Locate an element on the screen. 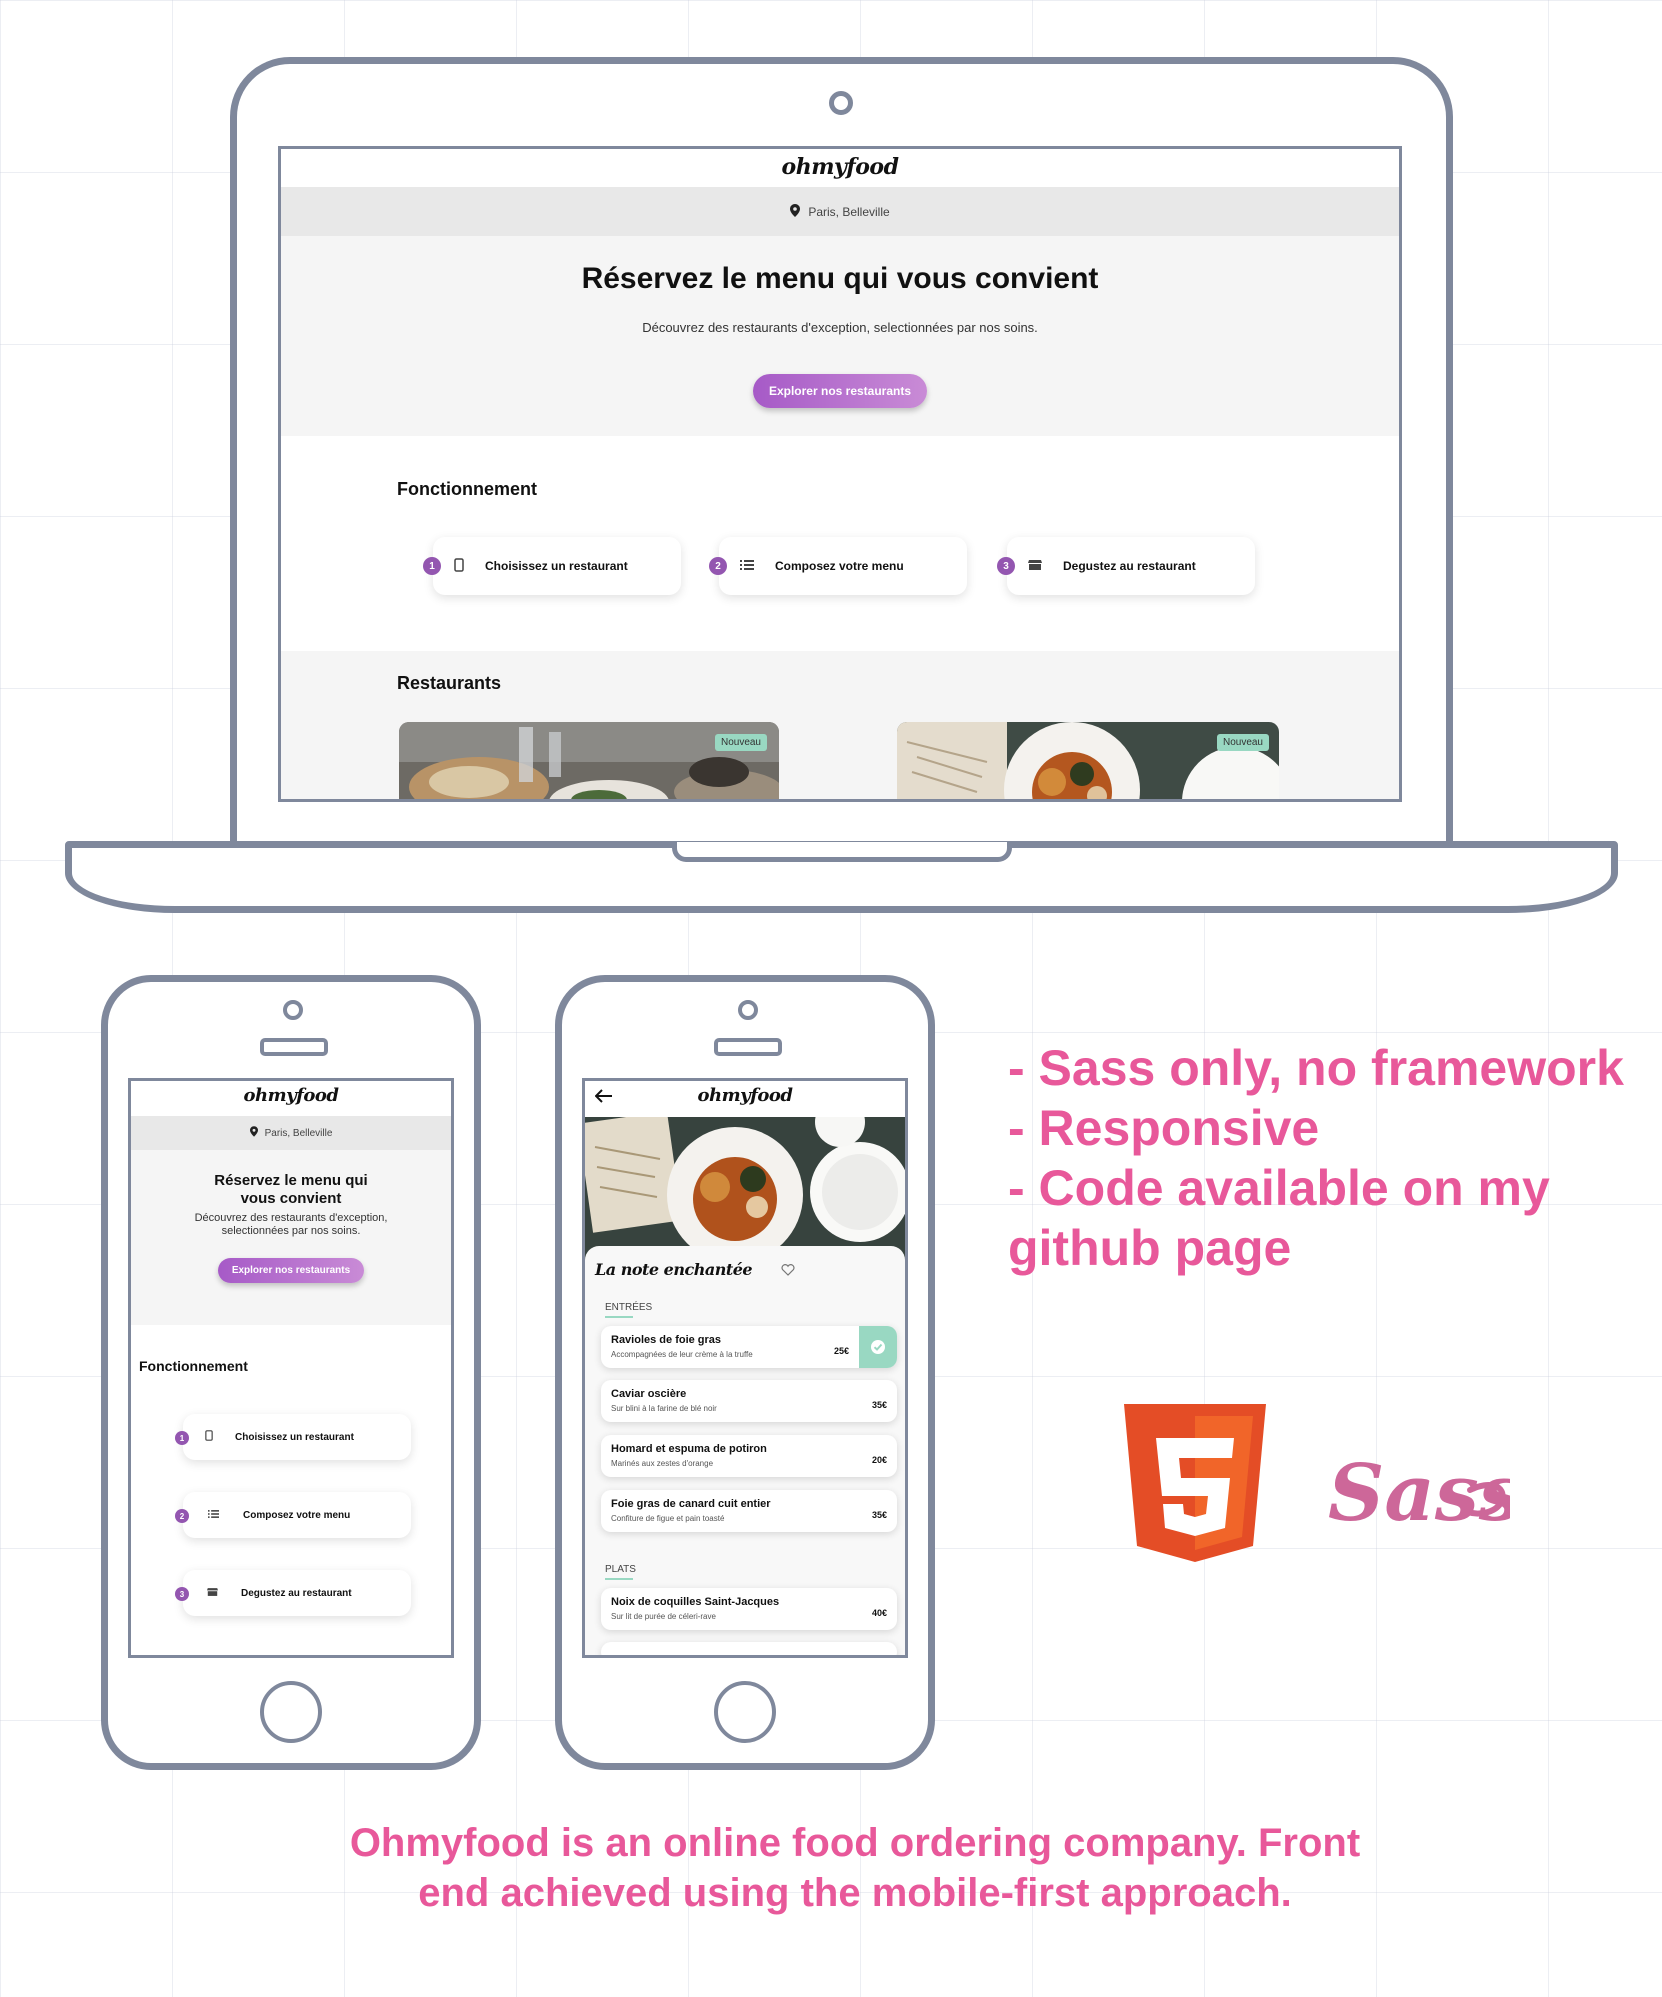 This screenshot has height=1997, width=1662. dish-name: Caviar oscière is located at coordinates (649, 1394).